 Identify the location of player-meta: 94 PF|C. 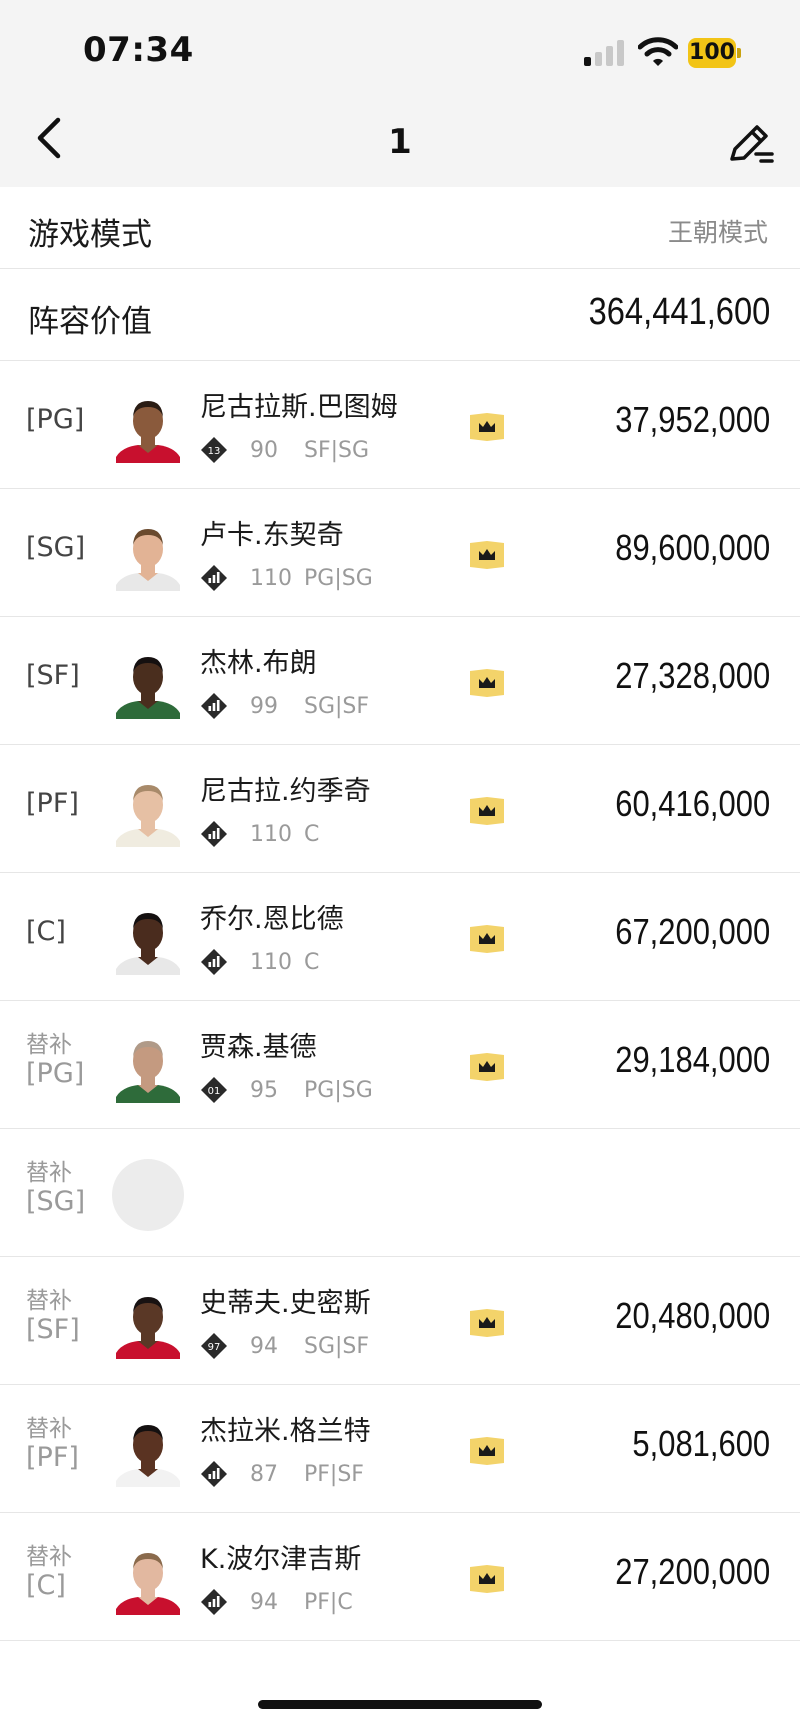
(276, 1602).